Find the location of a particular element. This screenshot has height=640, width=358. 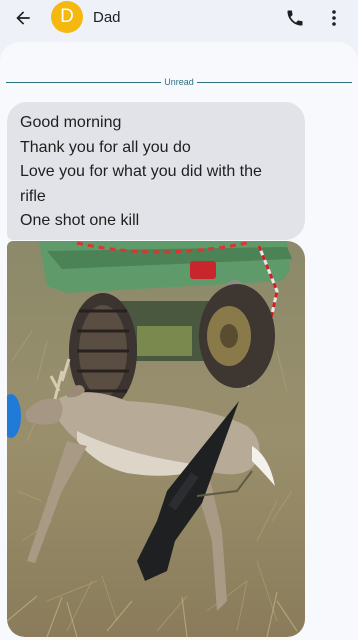

message-line: One shot one kill is located at coordinates (80, 220).